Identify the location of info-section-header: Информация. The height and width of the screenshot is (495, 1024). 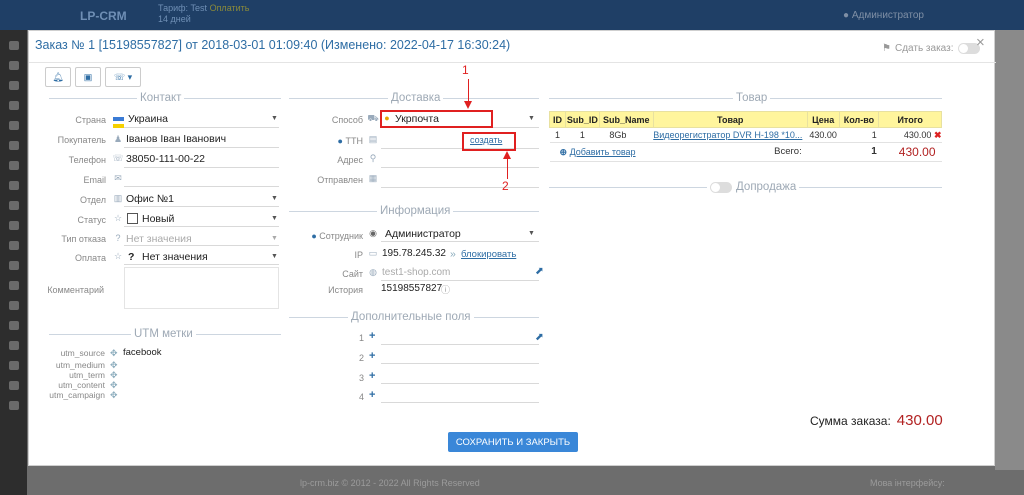
(414, 211).